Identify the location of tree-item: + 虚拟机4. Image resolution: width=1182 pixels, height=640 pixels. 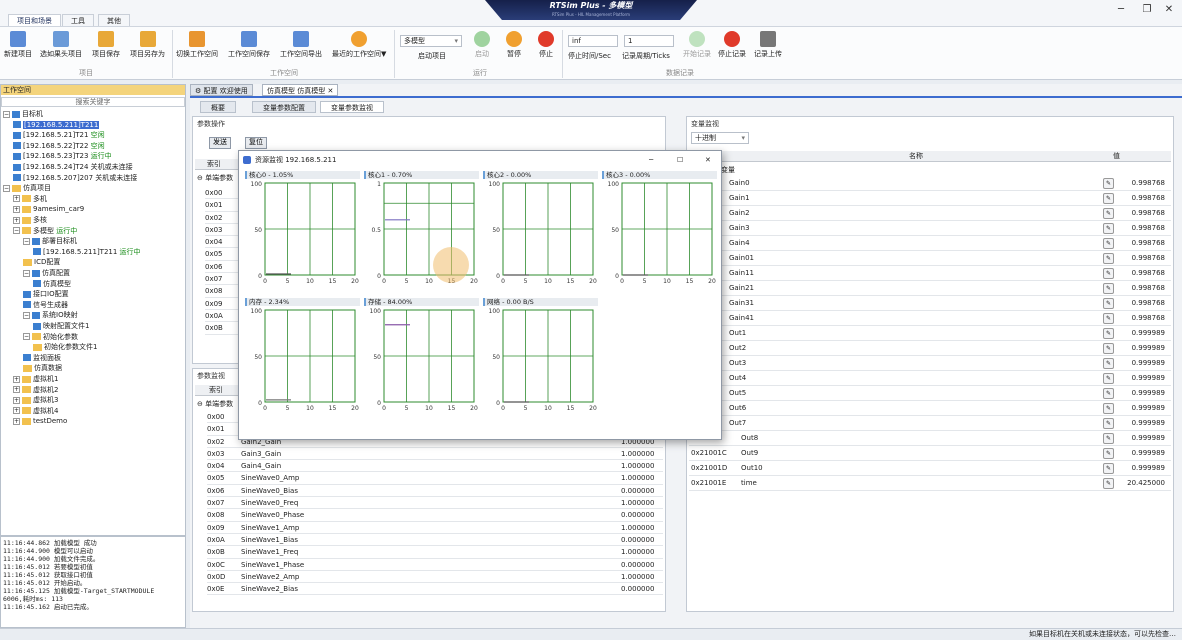
(35, 411).